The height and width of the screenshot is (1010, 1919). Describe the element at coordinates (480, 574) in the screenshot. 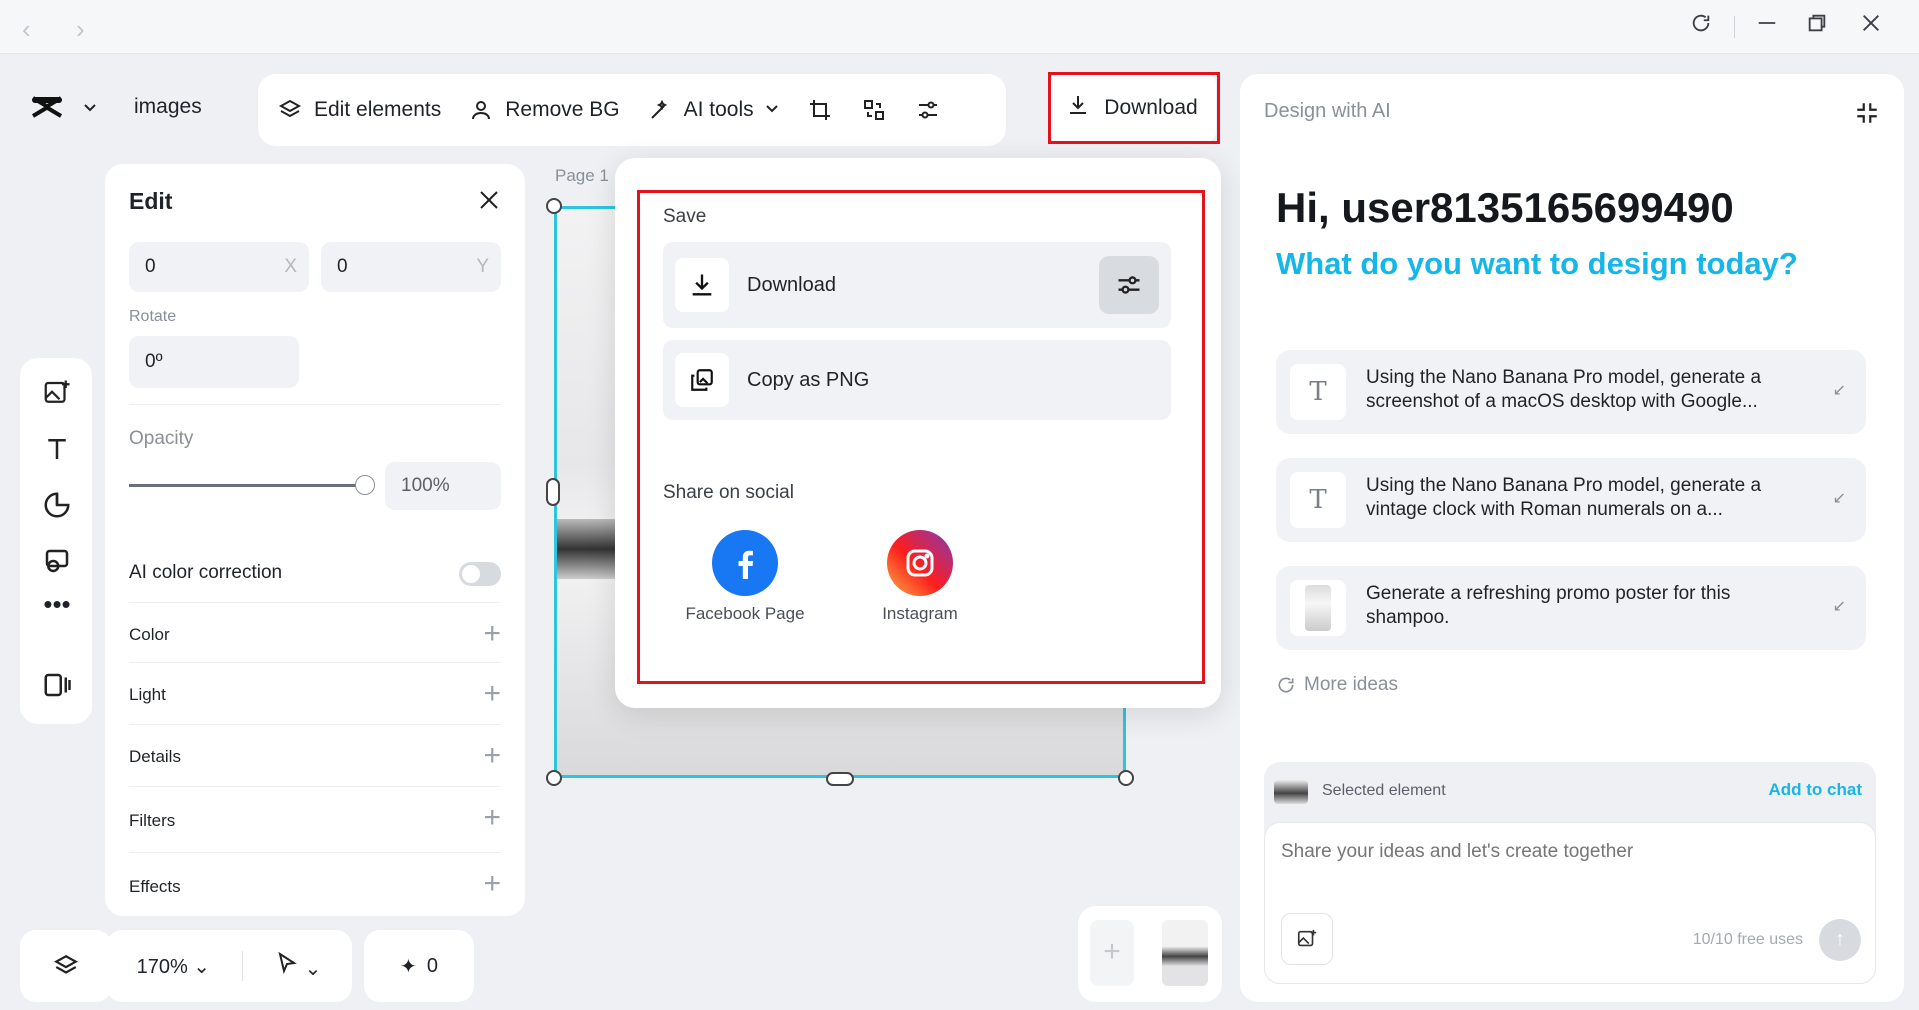

I see `ai-color-correction-toggle` at that location.